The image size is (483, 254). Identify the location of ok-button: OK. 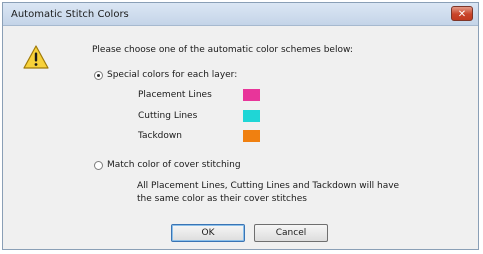
(208, 233).